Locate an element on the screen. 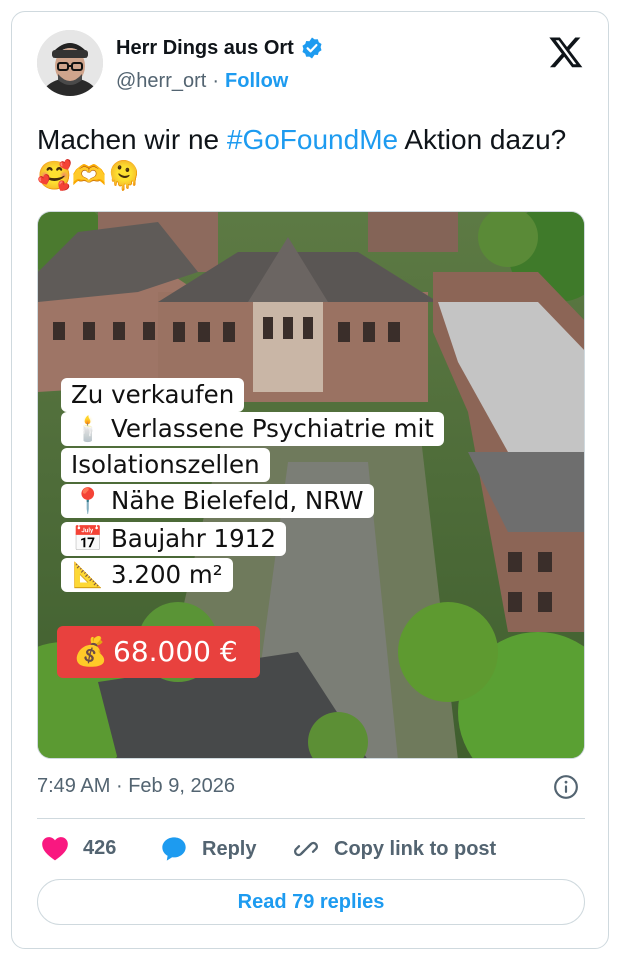 This screenshot has height=961, width=620. money-bag-icon: 💰 is located at coordinates (90, 651).